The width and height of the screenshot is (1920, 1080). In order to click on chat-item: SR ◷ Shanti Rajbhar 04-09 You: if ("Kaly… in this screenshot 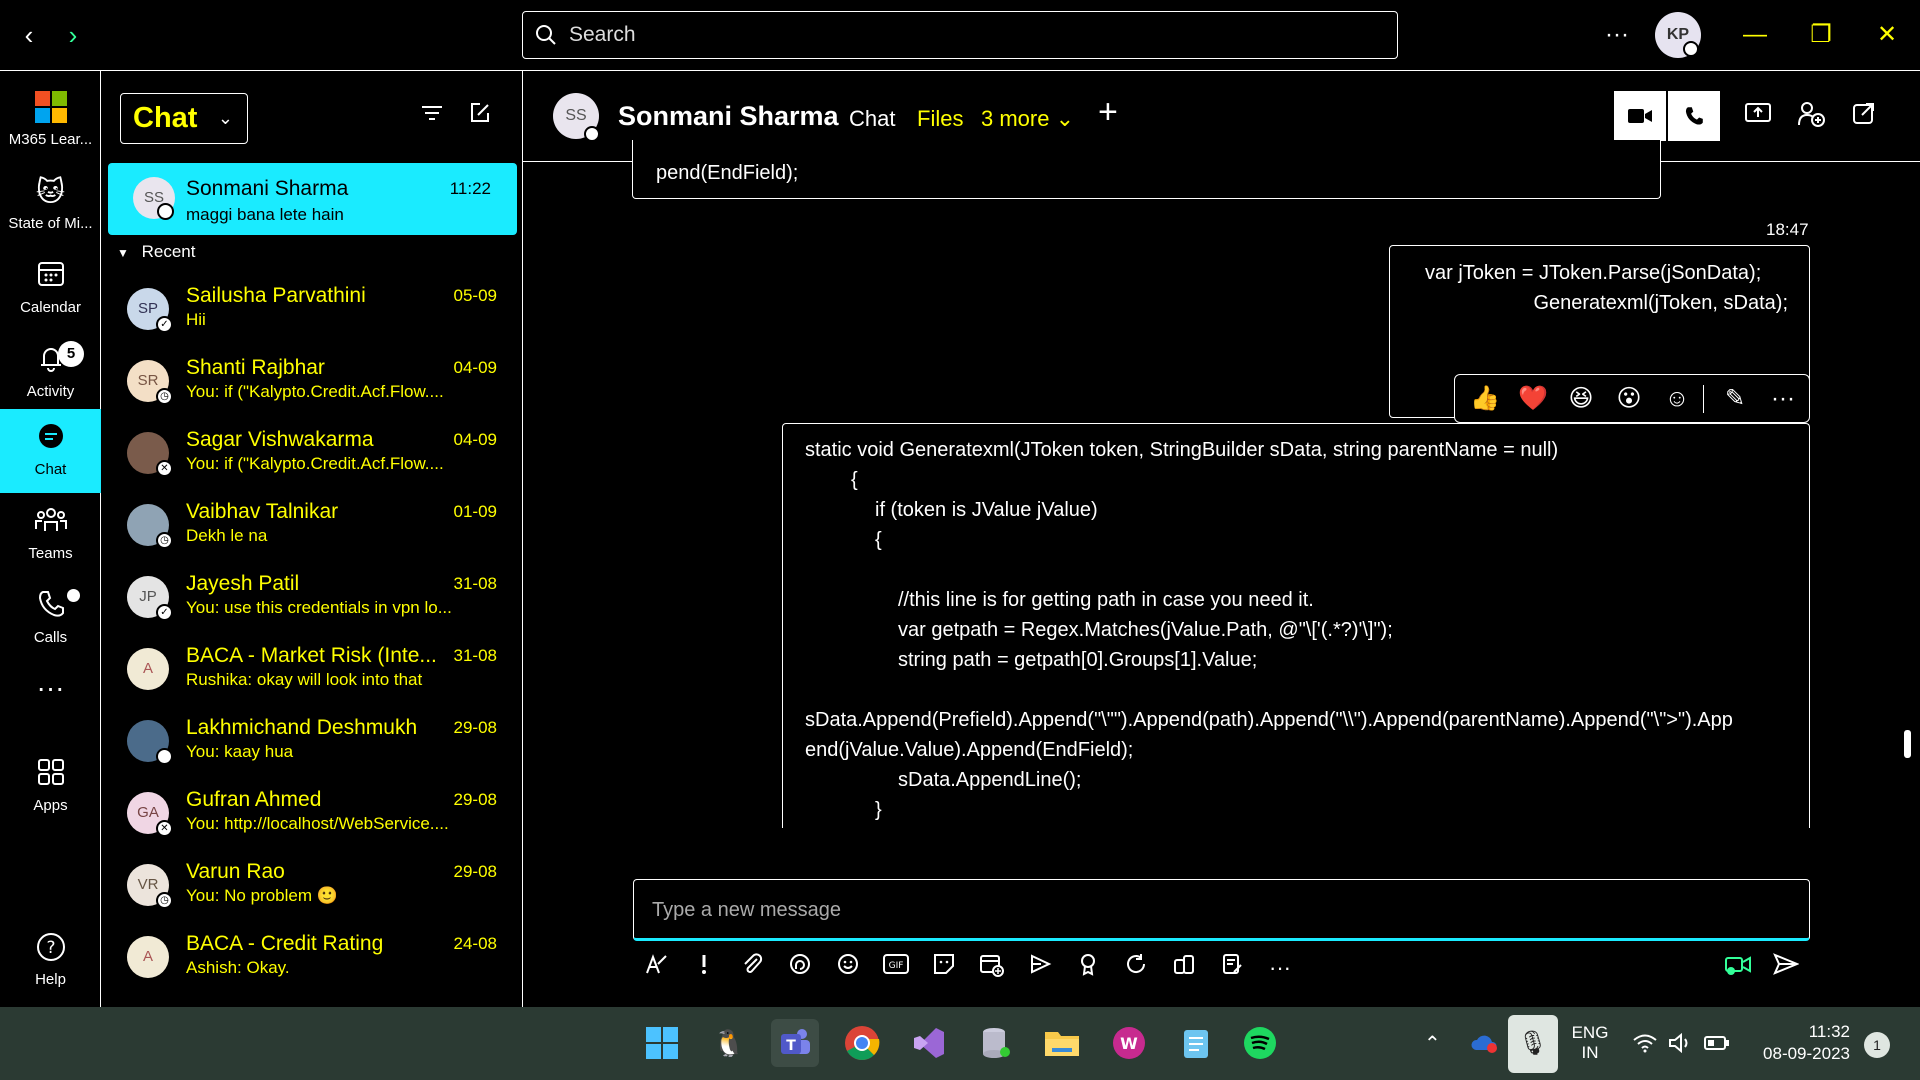, I will do `click(312, 382)`.